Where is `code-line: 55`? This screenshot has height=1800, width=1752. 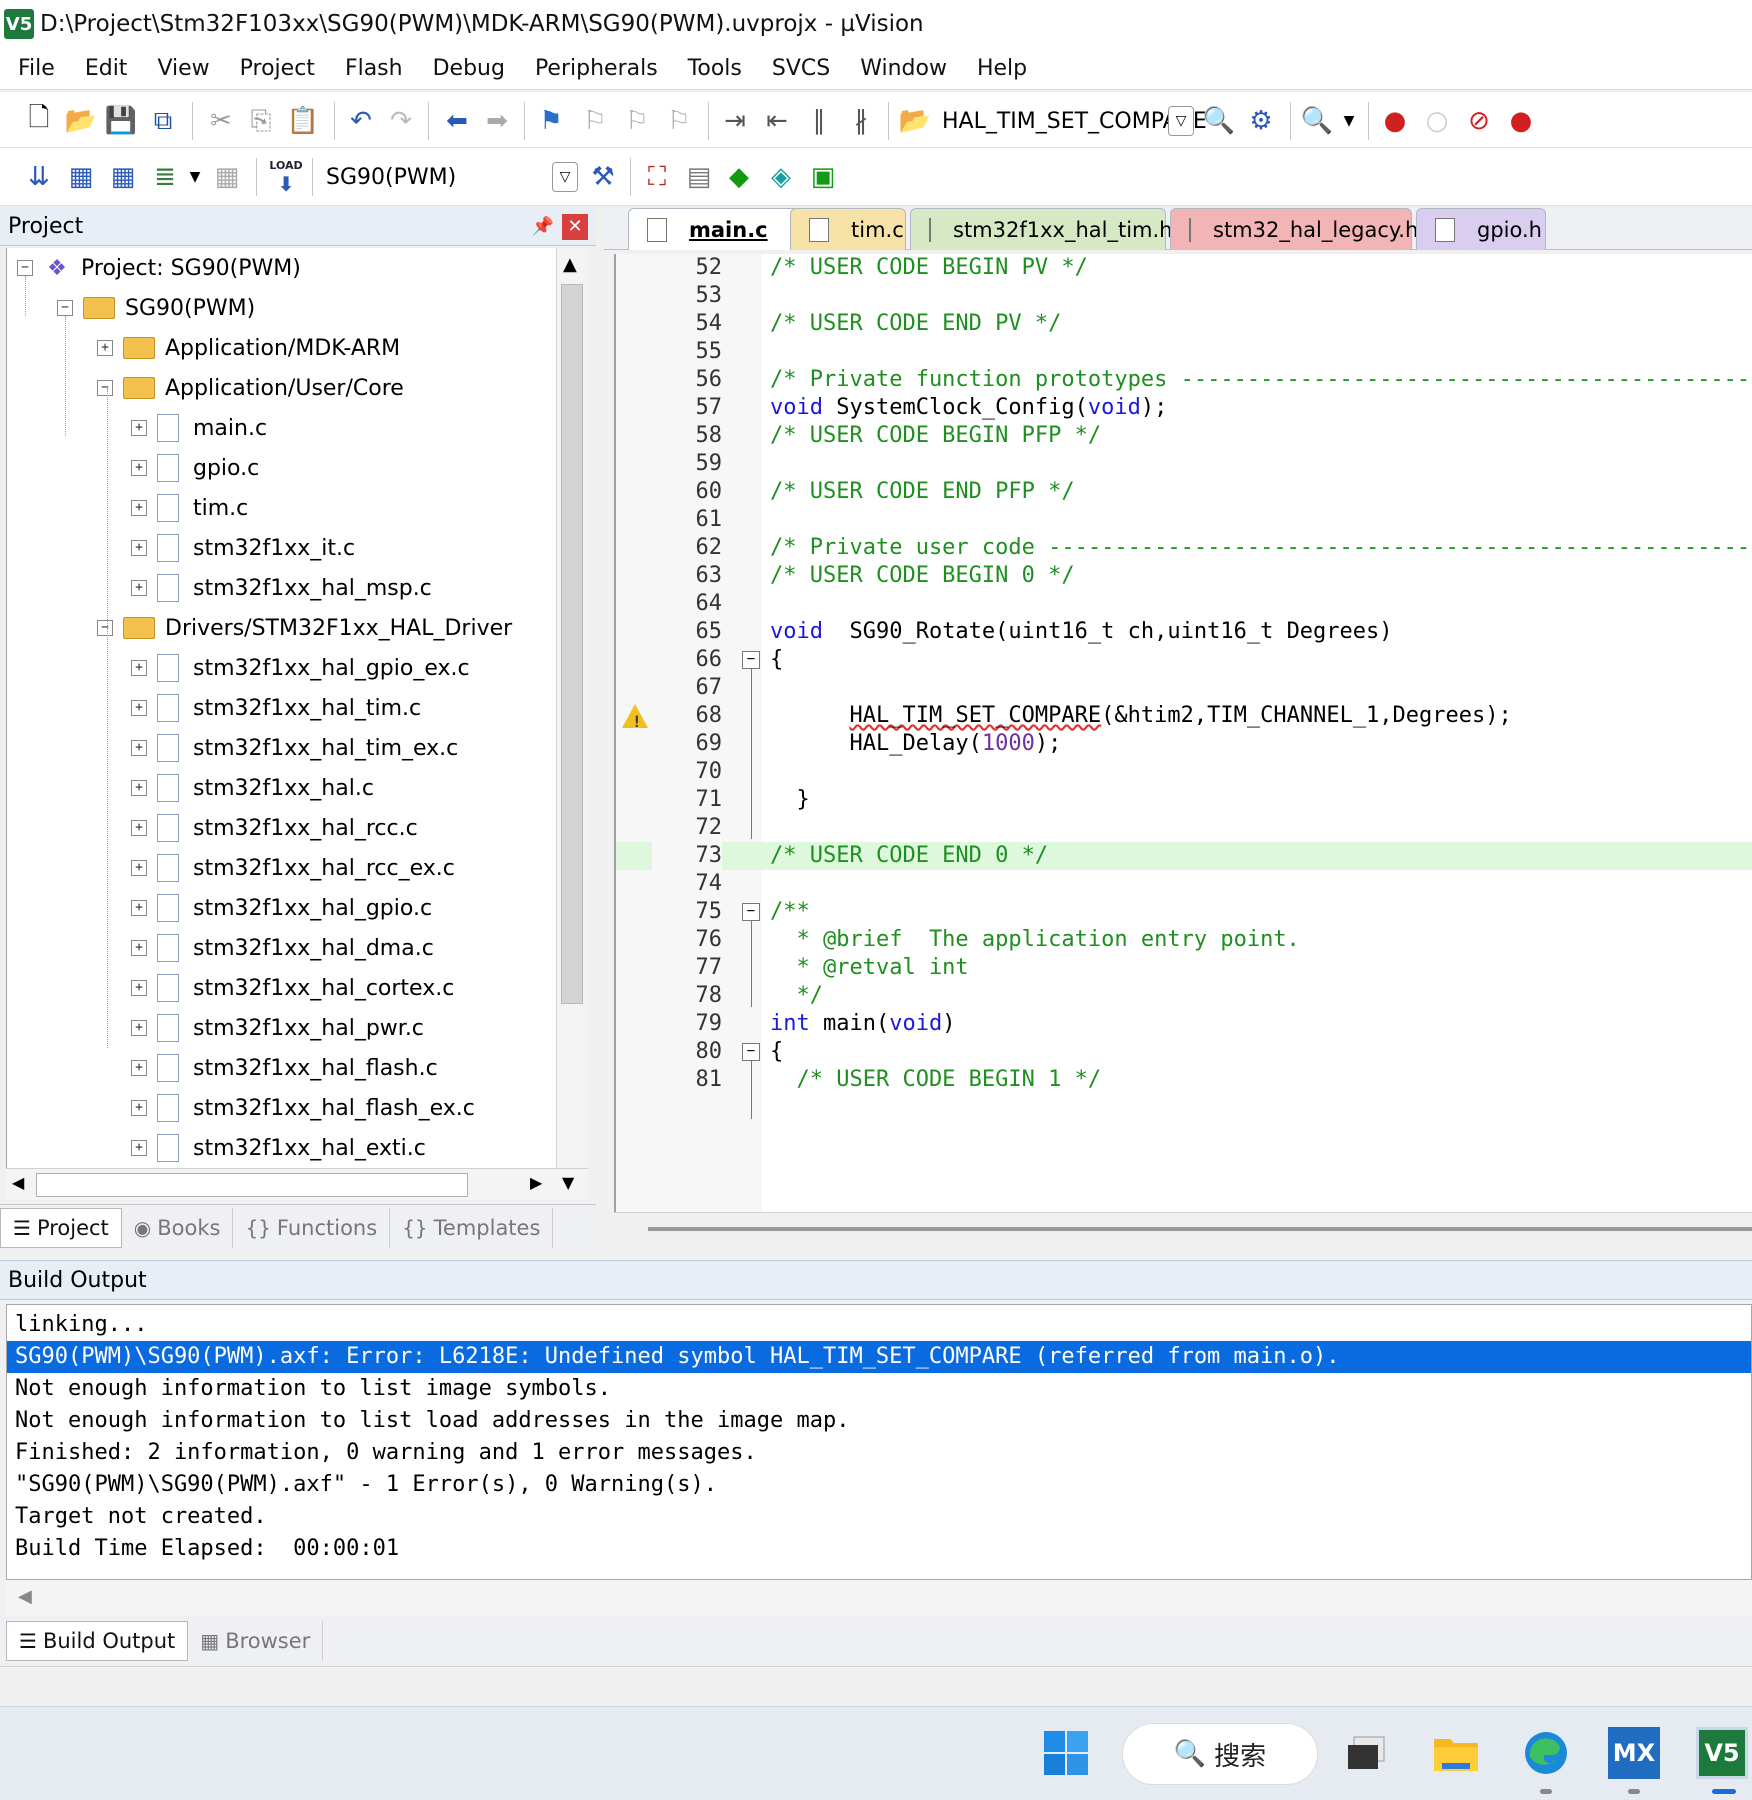 code-line: 55 is located at coordinates (1184, 352).